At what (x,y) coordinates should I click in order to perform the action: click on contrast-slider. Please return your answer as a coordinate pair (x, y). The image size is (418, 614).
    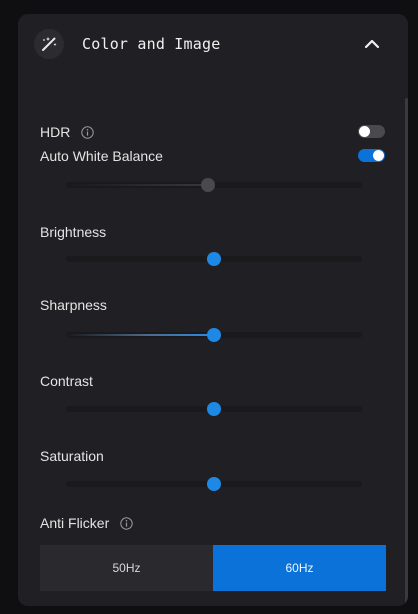
    Looking at the image, I should click on (214, 409).